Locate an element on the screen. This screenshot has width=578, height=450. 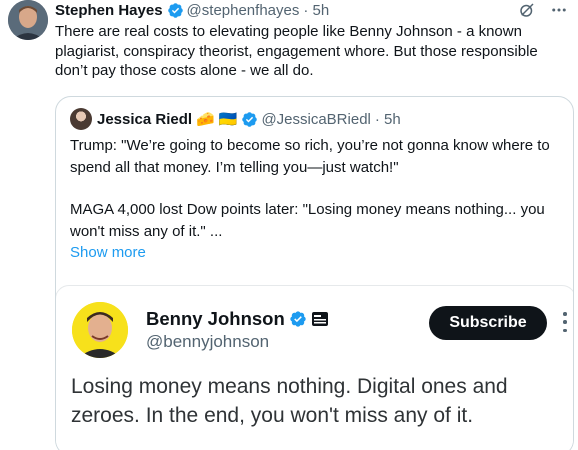
kebab-menu-icon is located at coordinates (565, 322).